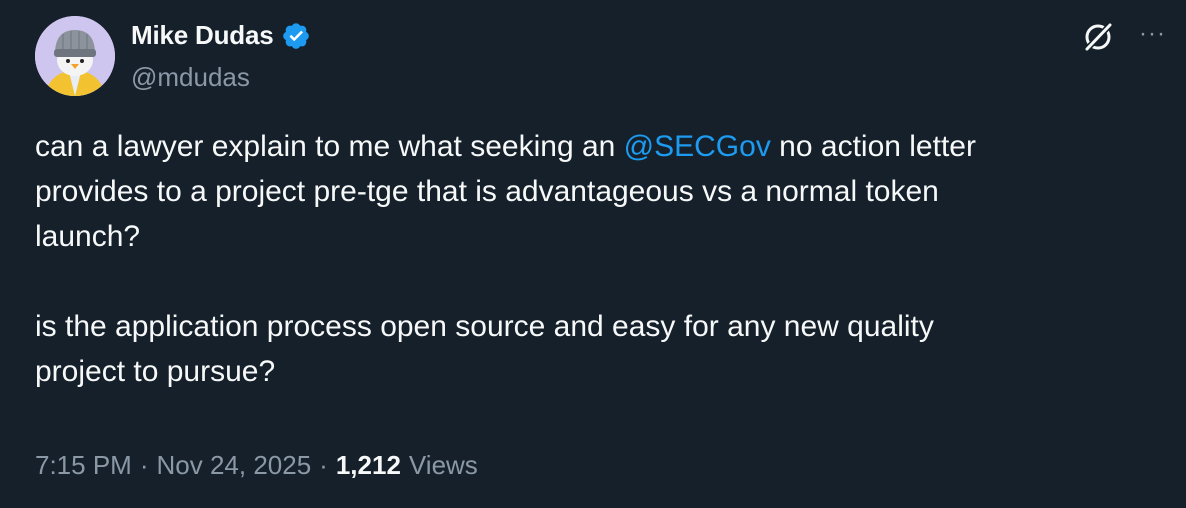 This screenshot has width=1186, height=508. Describe the element at coordinates (83, 465) in the screenshot. I see `tweet-time: 7:15 PM` at that location.